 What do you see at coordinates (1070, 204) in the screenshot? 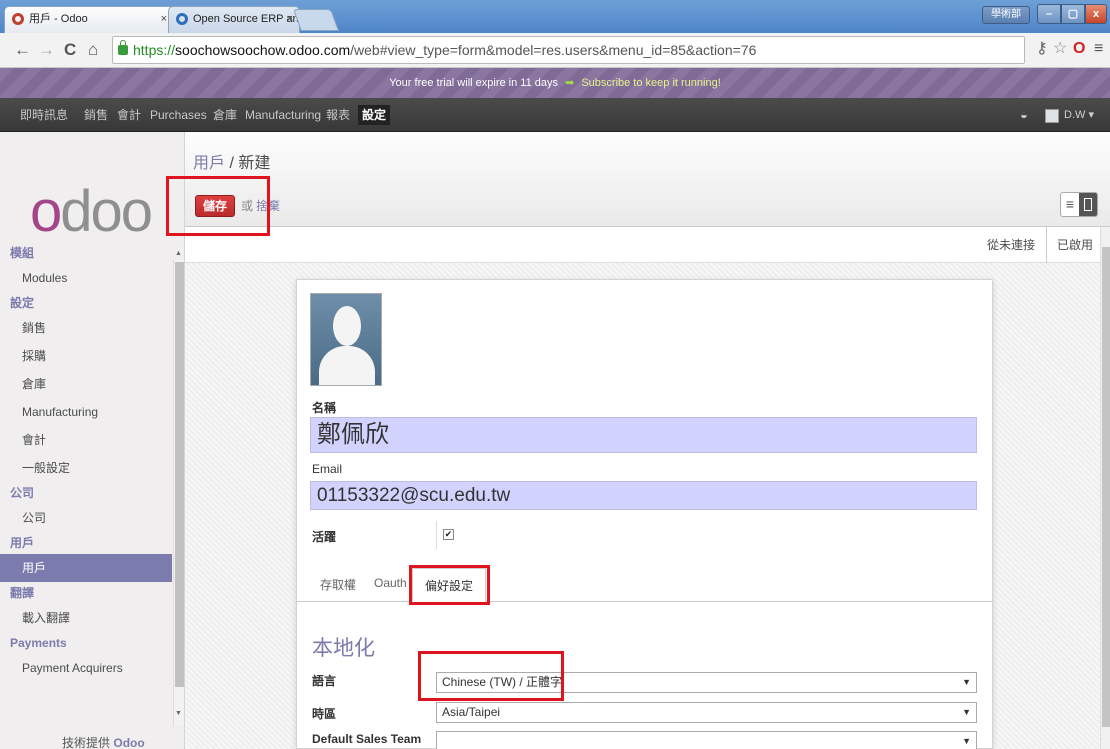
I see `list-view-icon: ≡` at bounding box center [1070, 204].